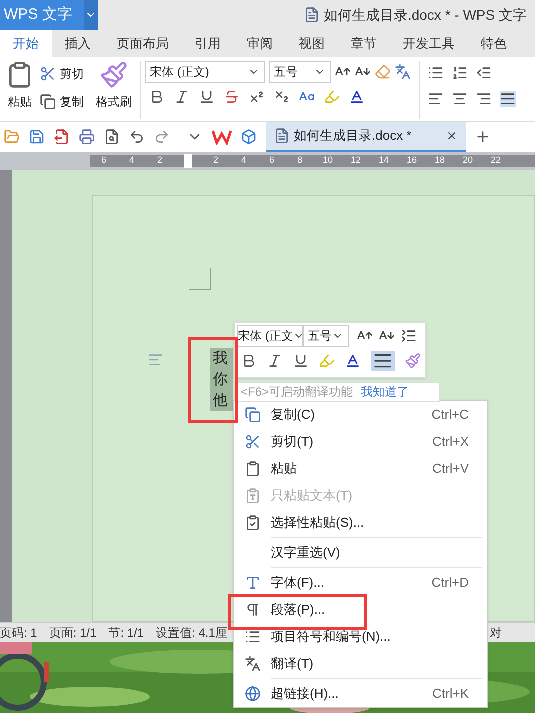 This screenshot has height=713, width=535. Describe the element at coordinates (252, 636) in the screenshot. I see `list-icon` at that location.